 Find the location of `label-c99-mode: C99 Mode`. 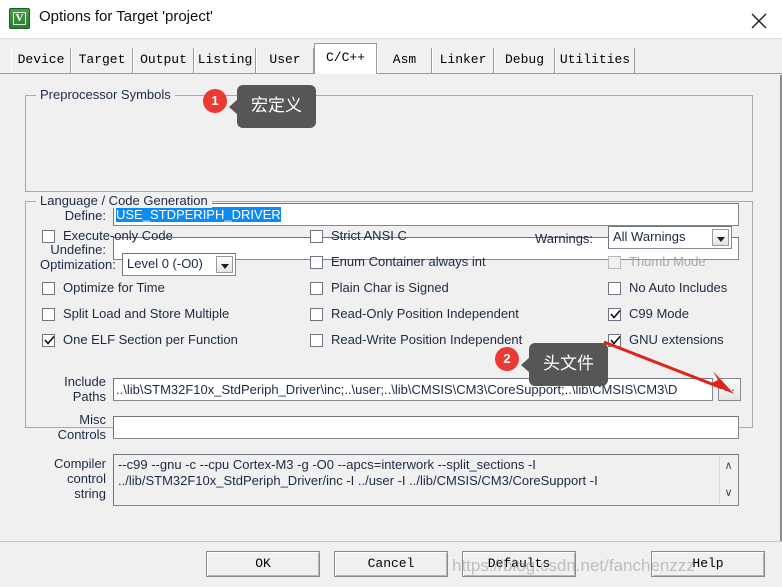

label-c99-mode: C99 Mode is located at coordinates (659, 313).